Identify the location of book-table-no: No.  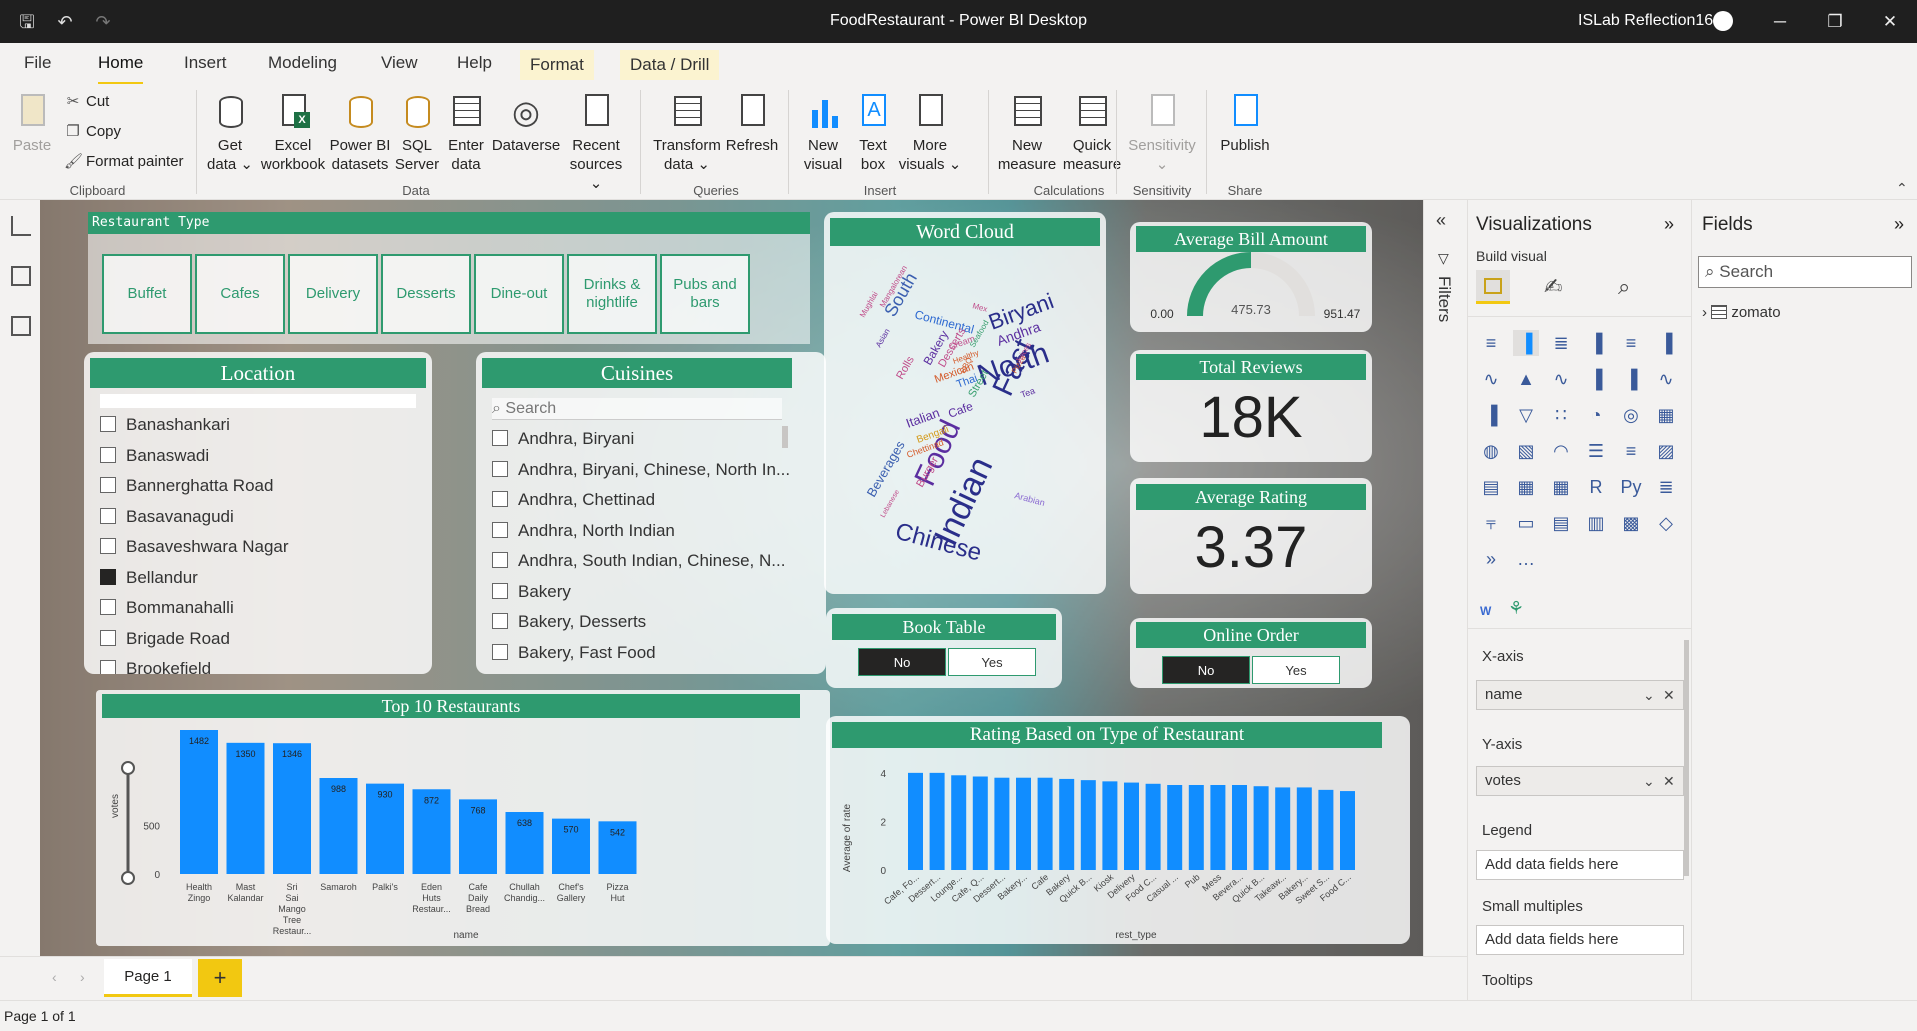
(902, 662).